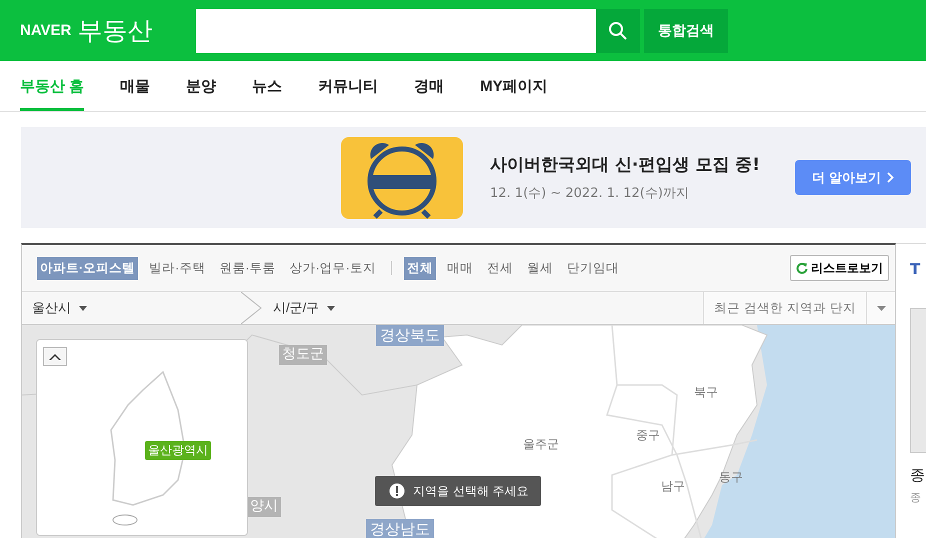  Describe the element at coordinates (114, 30) in the screenshot. I see `service-title: 부동산` at that location.